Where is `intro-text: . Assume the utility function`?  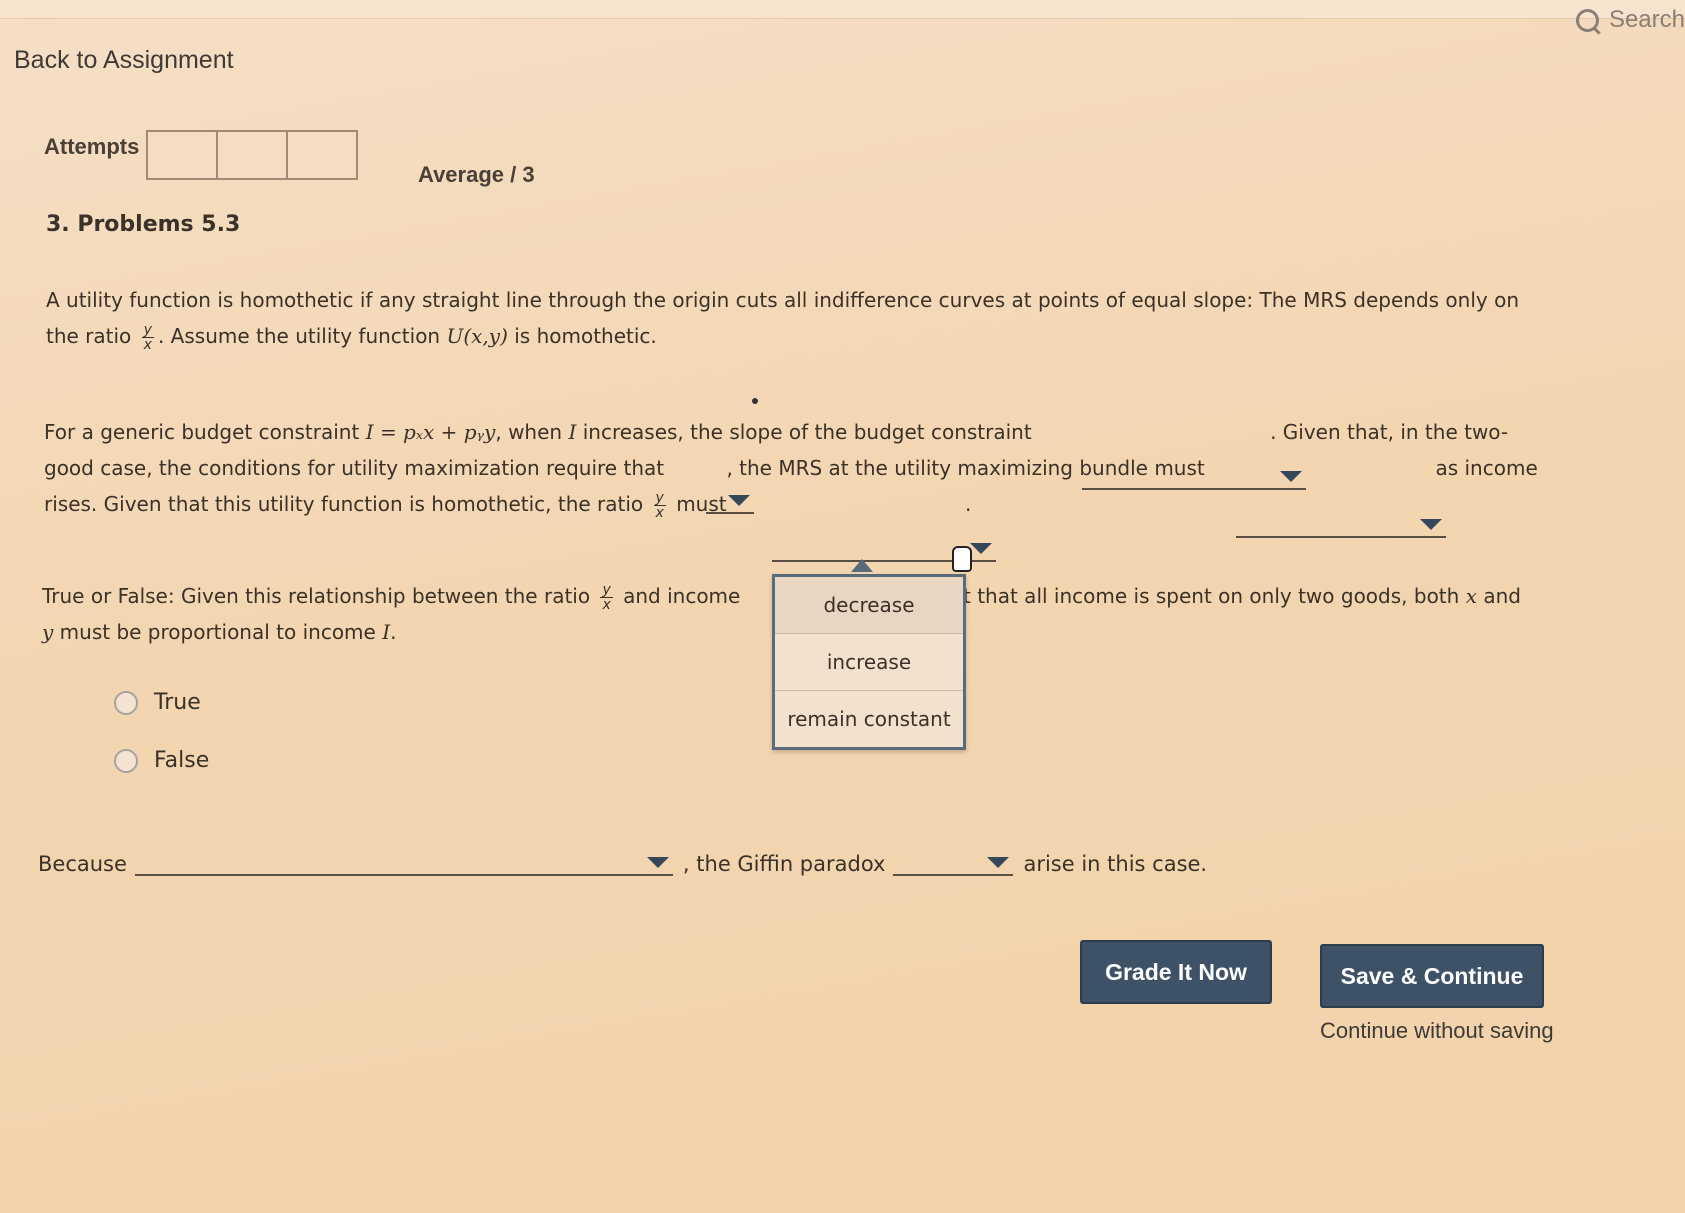
intro-text: . Assume the utility function is located at coordinates (299, 336).